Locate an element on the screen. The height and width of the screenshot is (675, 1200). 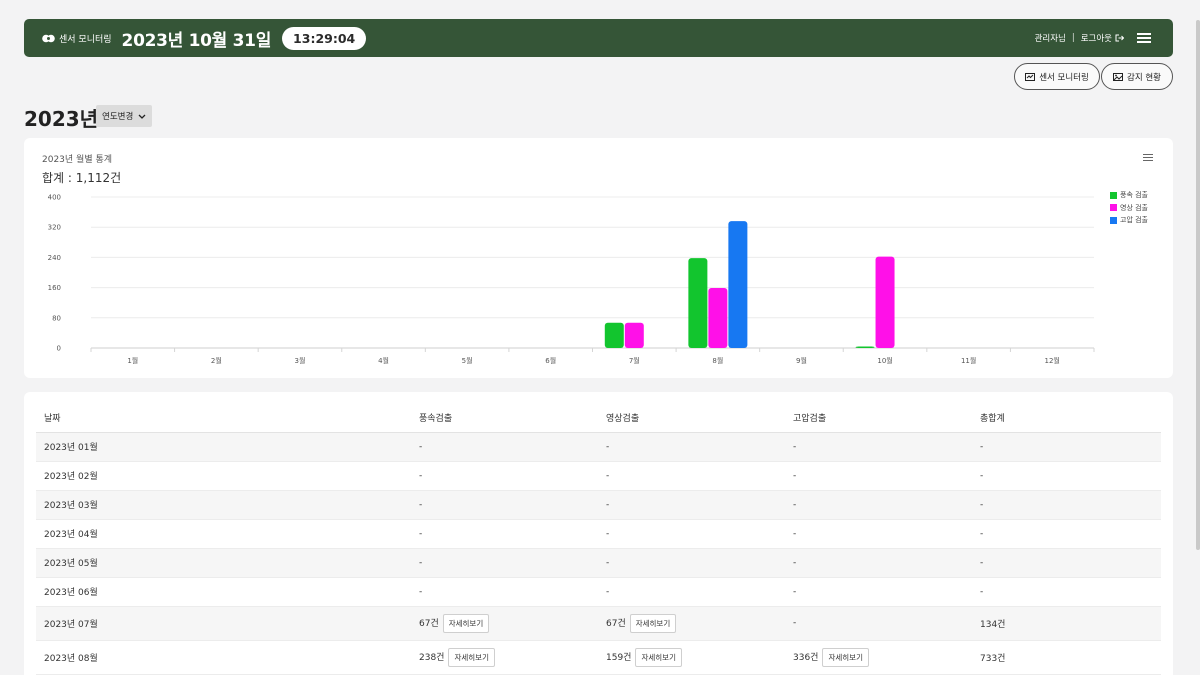
legend-item: 고압 검출 is located at coordinates (1129, 220).